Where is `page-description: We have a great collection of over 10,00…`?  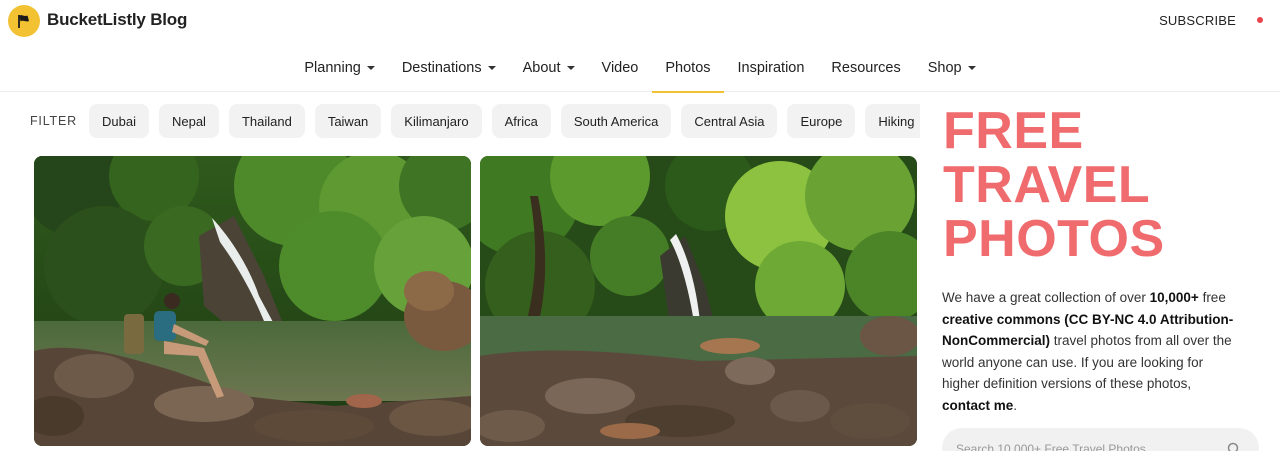 page-description: We have a great collection of over 10,00… is located at coordinates (1092, 351).